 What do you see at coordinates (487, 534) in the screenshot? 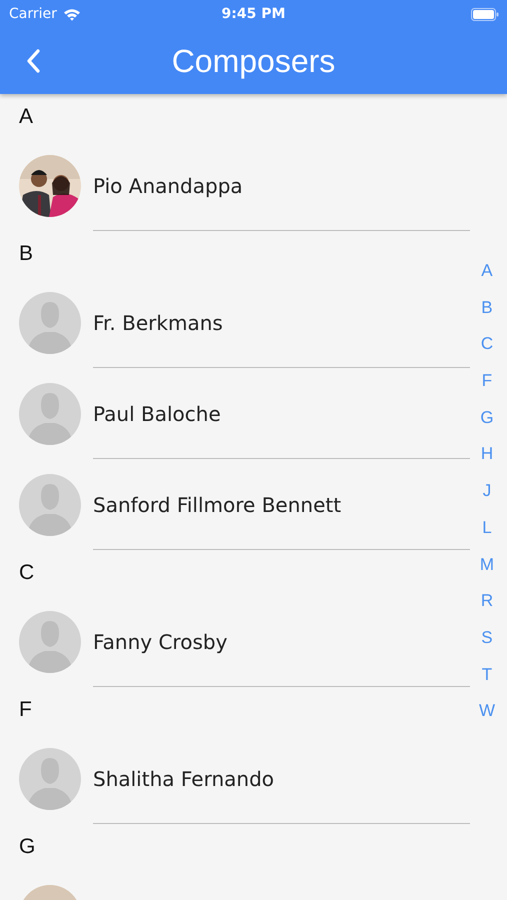
I see `index-letter: L` at bounding box center [487, 534].